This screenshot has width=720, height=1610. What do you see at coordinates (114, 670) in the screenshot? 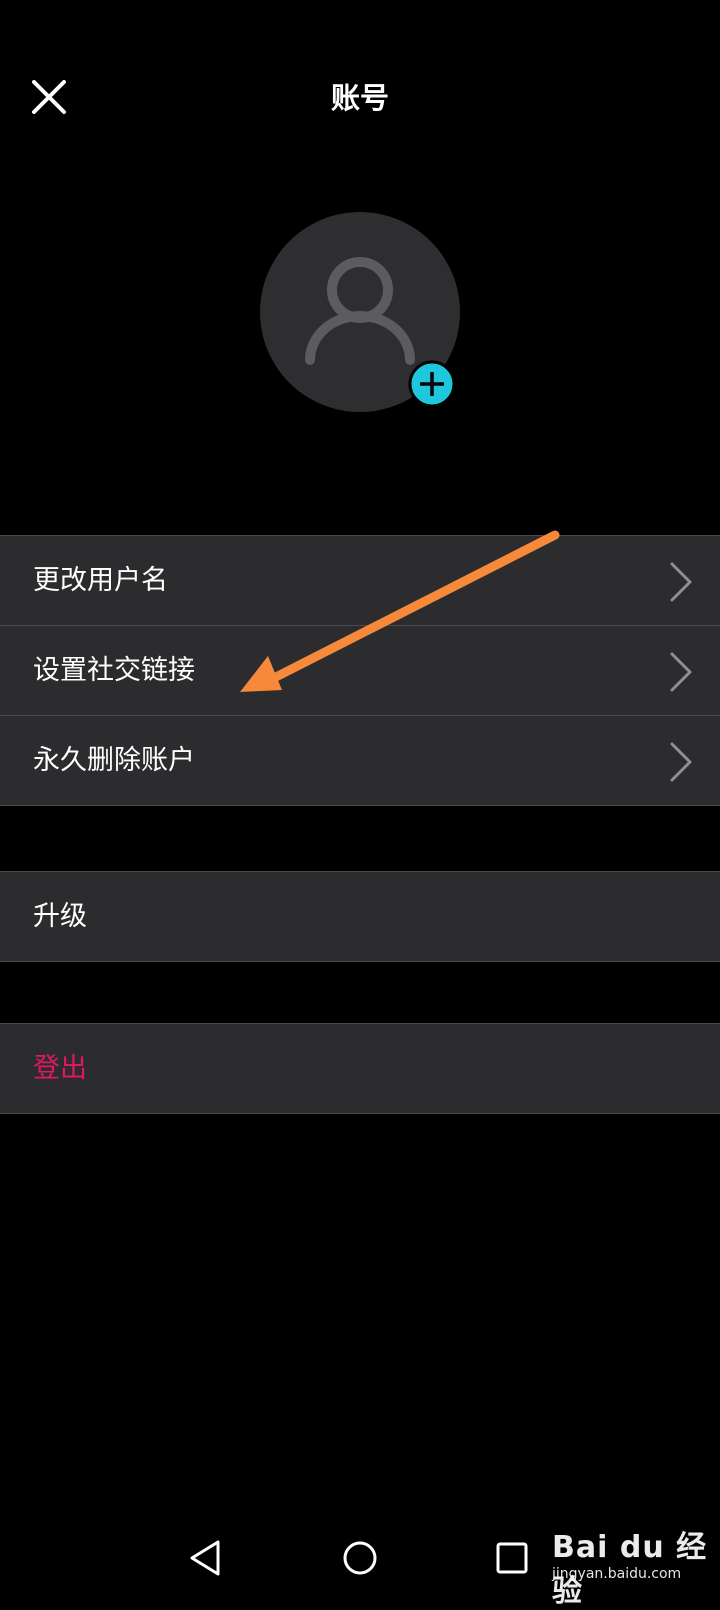
I see `social-links-label: 设置社交链接` at bounding box center [114, 670].